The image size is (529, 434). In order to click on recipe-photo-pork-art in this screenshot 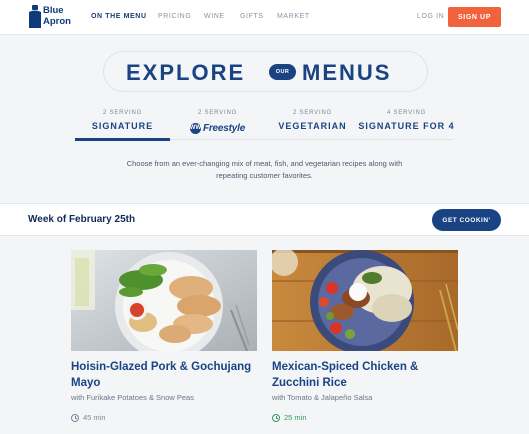, I will do `click(164, 300)`.